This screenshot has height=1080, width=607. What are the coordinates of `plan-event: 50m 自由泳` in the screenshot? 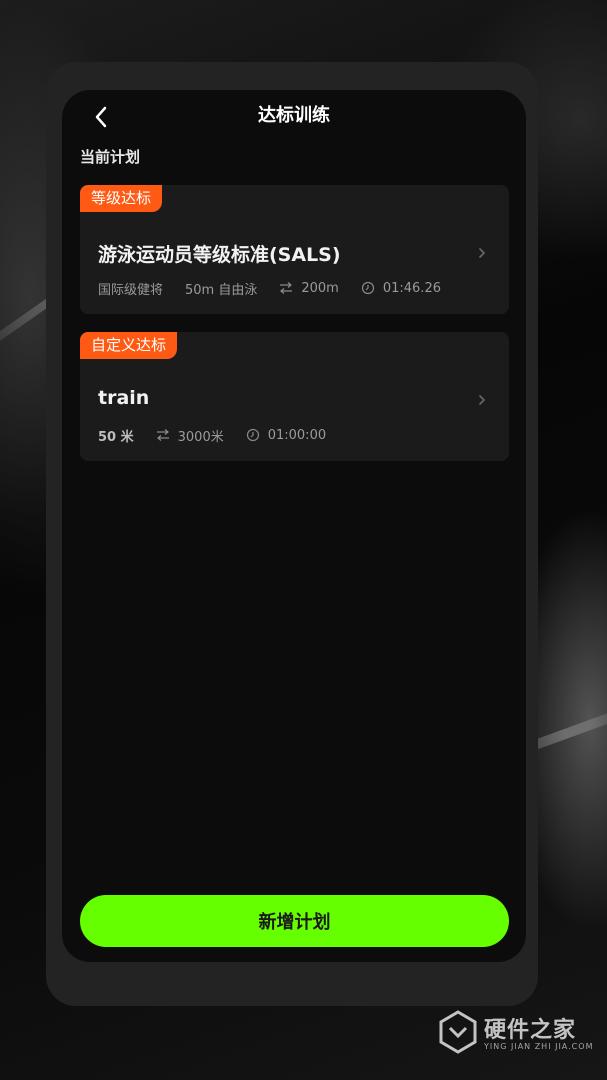 It's located at (221, 290).